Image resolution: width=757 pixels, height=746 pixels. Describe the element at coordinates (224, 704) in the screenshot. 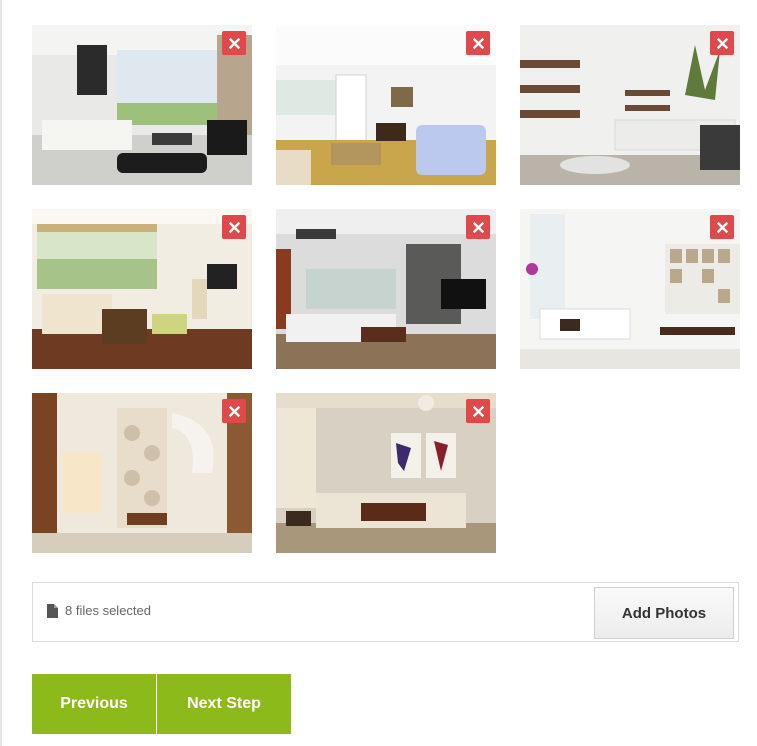

I see `next-step-button: Next Step` at that location.